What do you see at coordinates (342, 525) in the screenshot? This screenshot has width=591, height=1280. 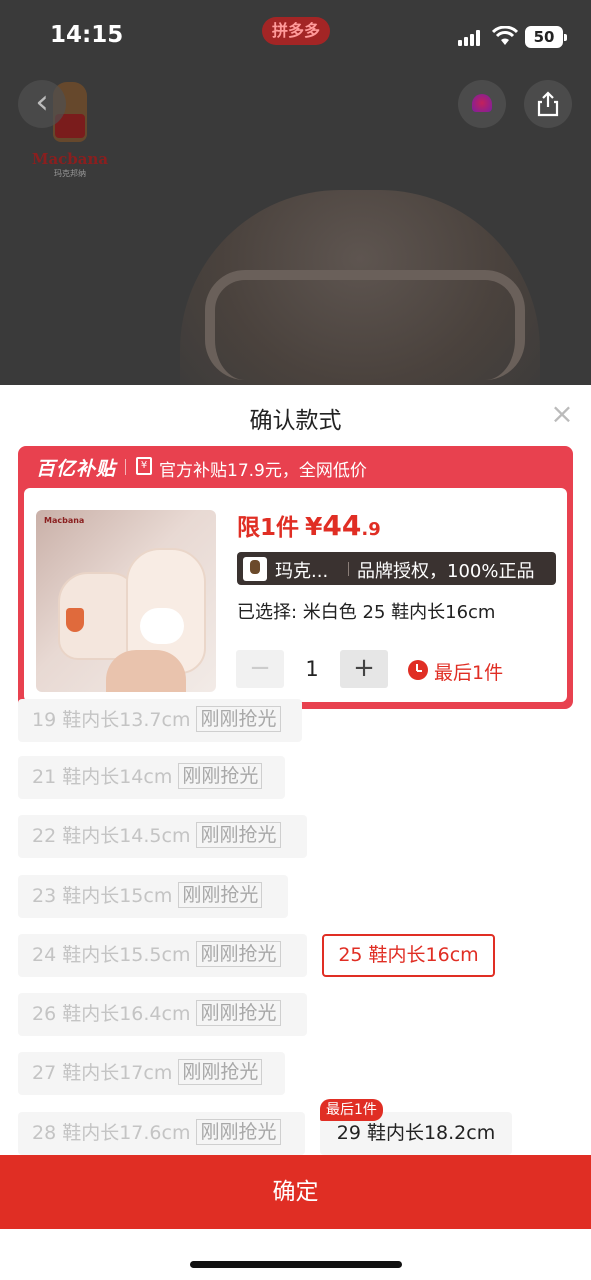 I see `price-integer: 44` at bounding box center [342, 525].